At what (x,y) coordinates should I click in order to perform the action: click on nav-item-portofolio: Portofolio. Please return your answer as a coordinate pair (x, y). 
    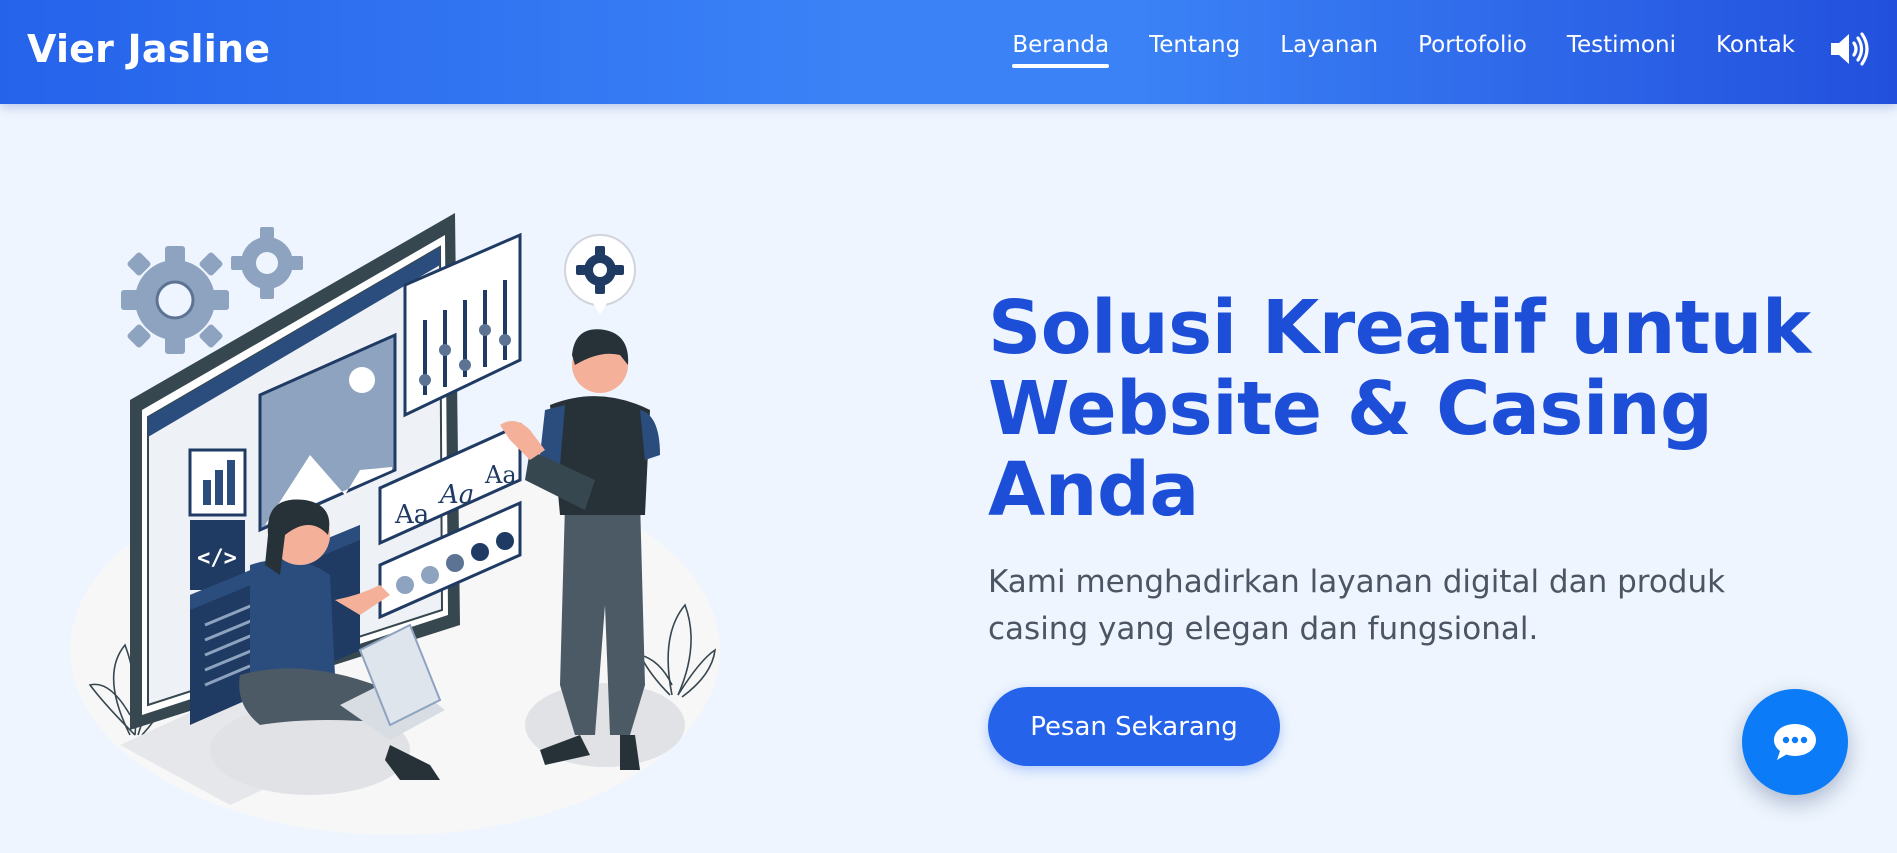
    Looking at the image, I should click on (1472, 45).